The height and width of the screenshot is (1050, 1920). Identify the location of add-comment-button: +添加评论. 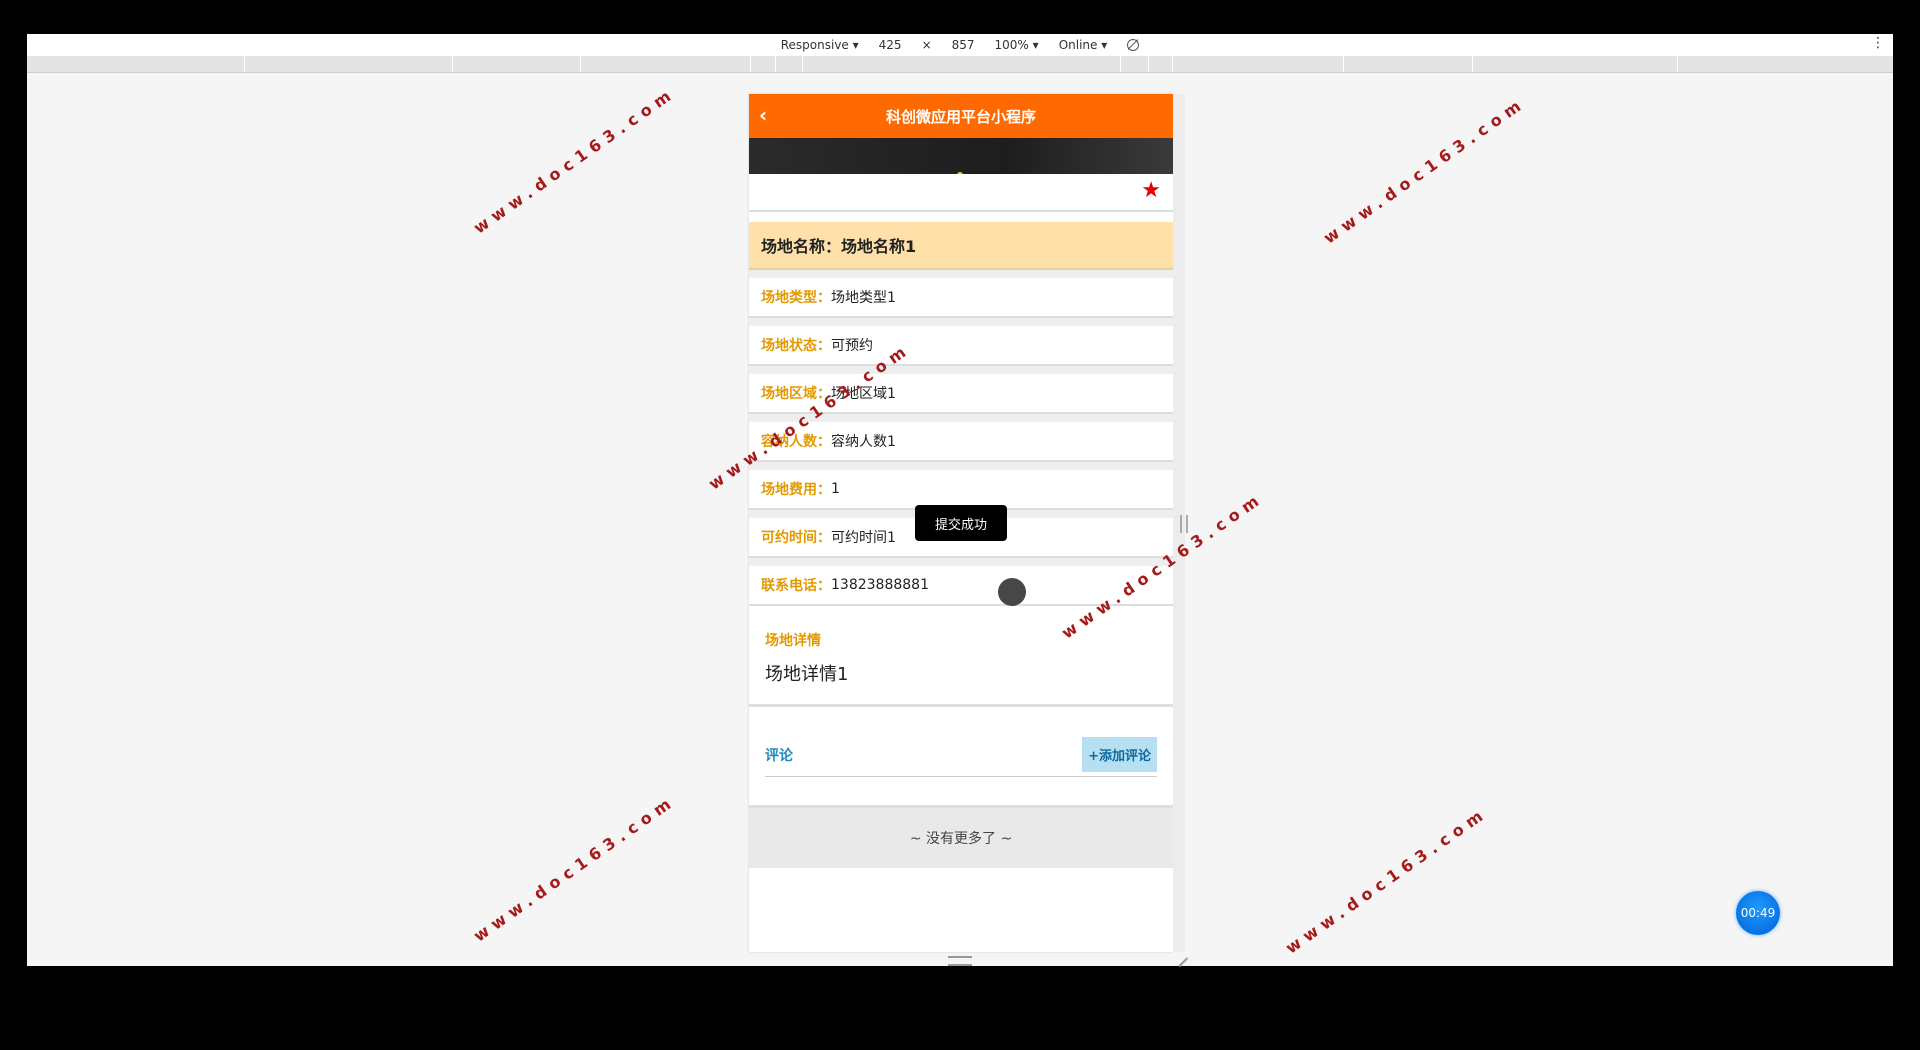
(1119, 754).